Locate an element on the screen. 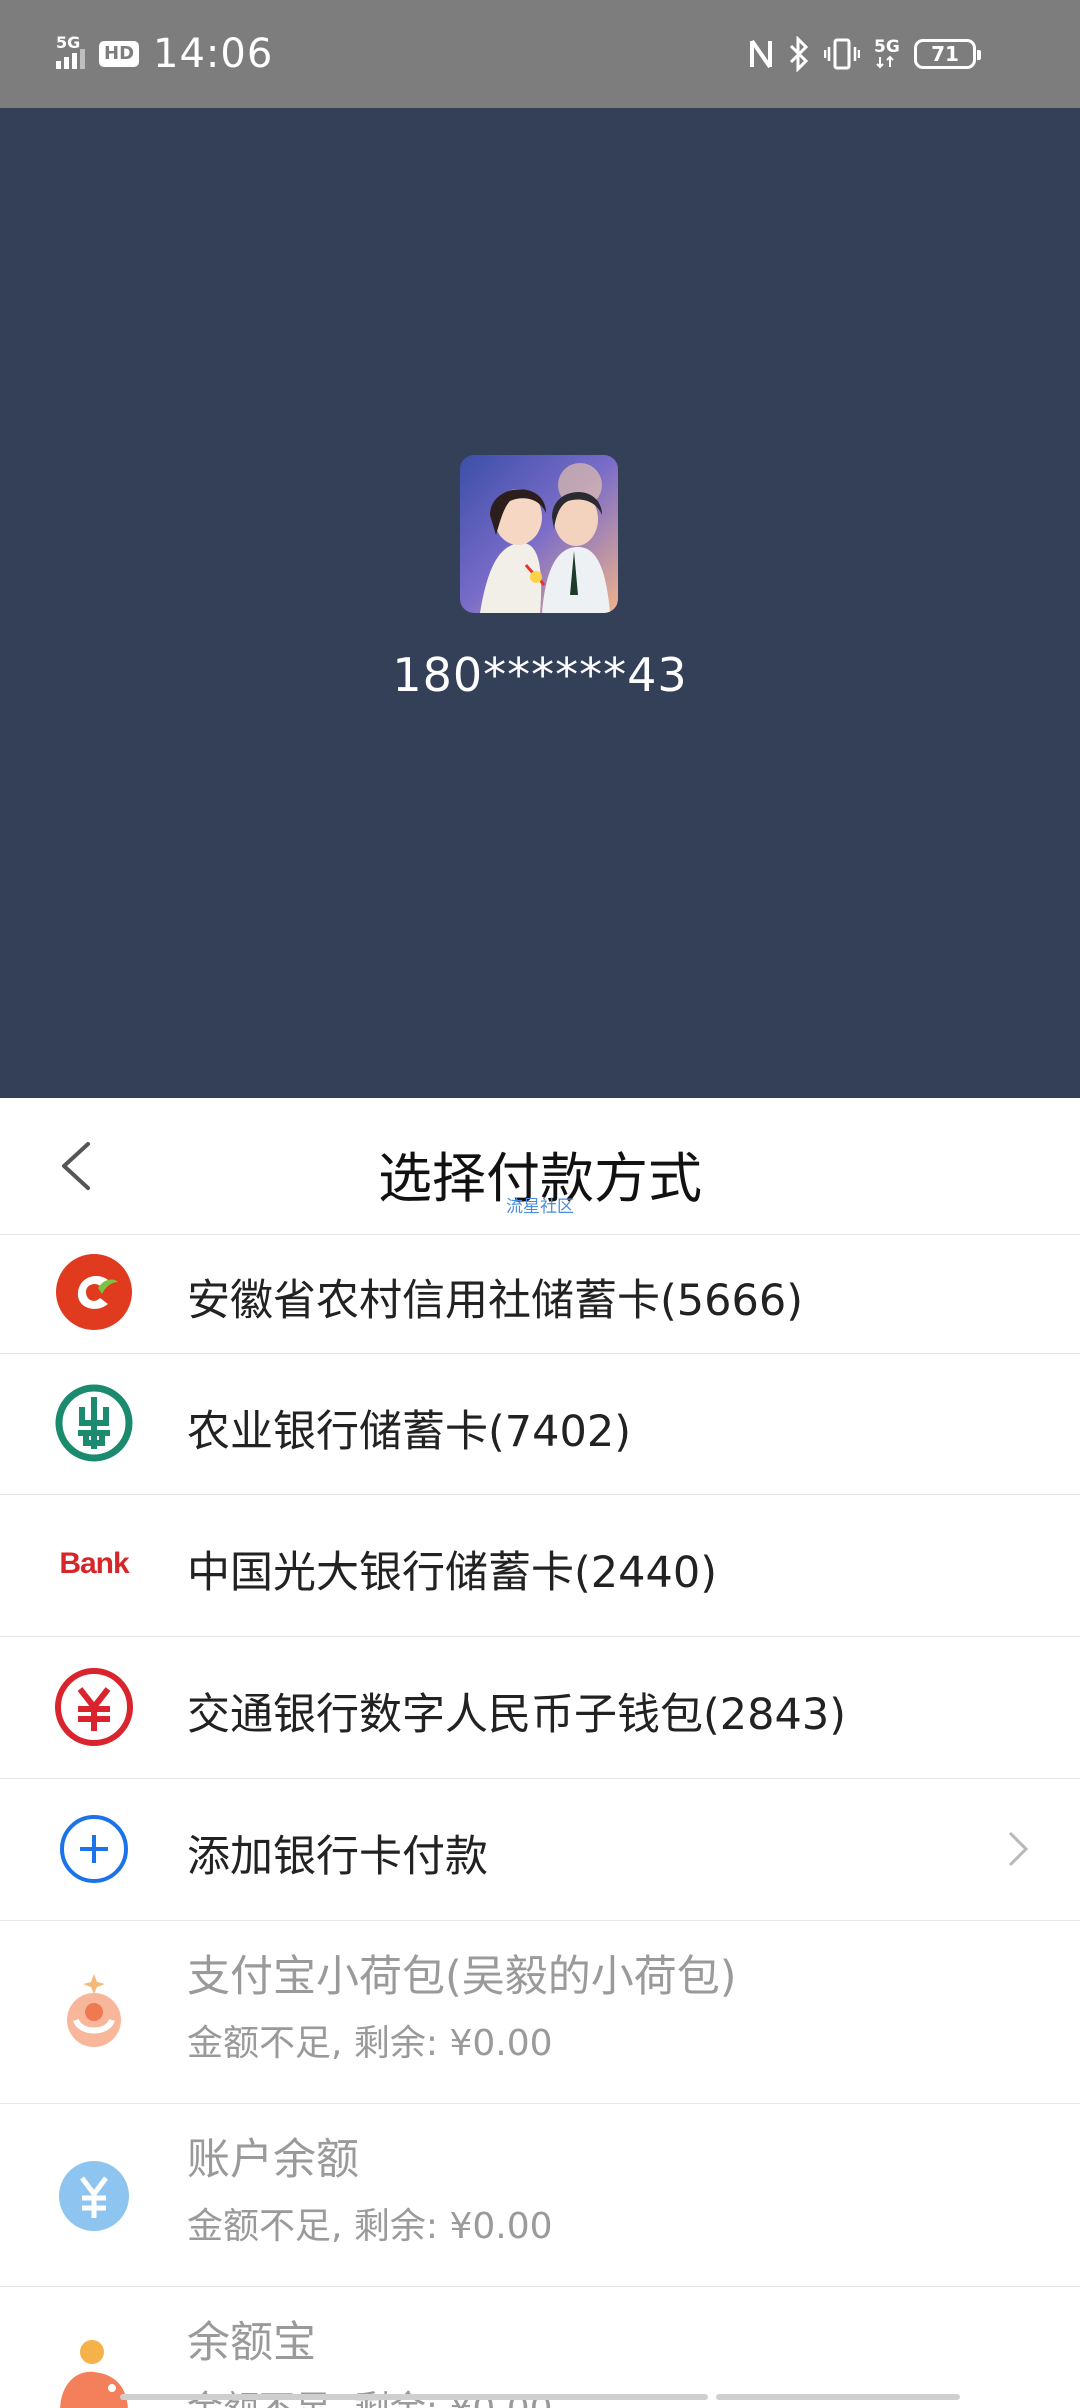  battery-level: 71 is located at coordinates (945, 54).